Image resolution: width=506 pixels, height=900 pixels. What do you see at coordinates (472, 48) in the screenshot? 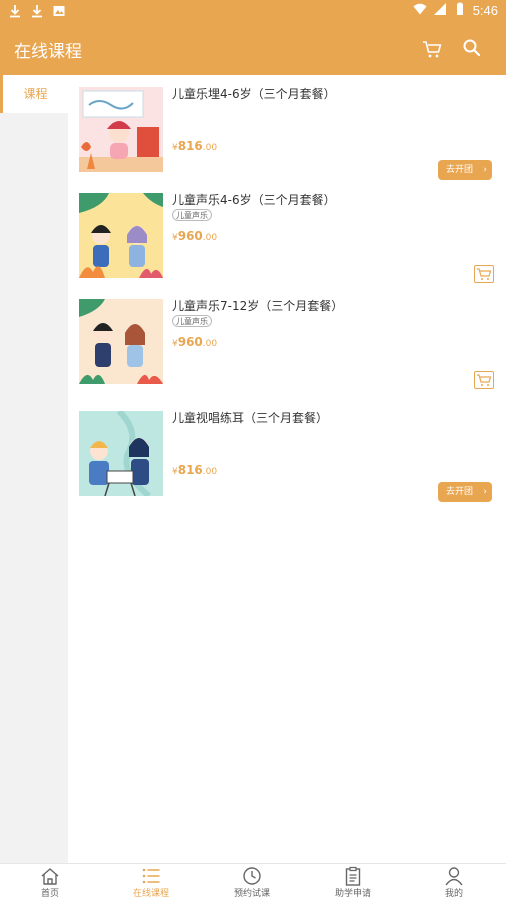
I see `search-icon` at bounding box center [472, 48].